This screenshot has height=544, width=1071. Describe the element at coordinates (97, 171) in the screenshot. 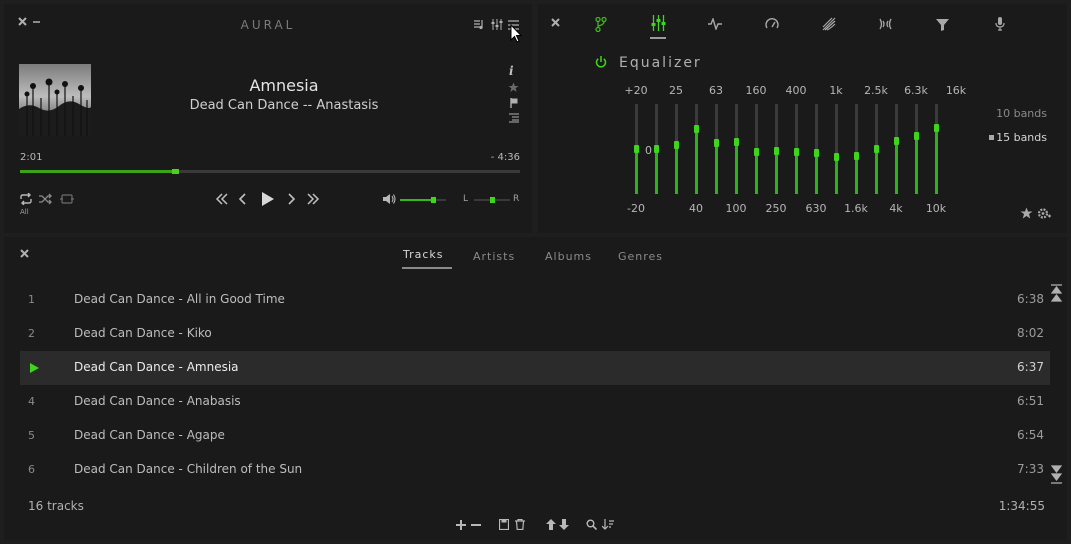

I see `seek-bar-fill` at that location.